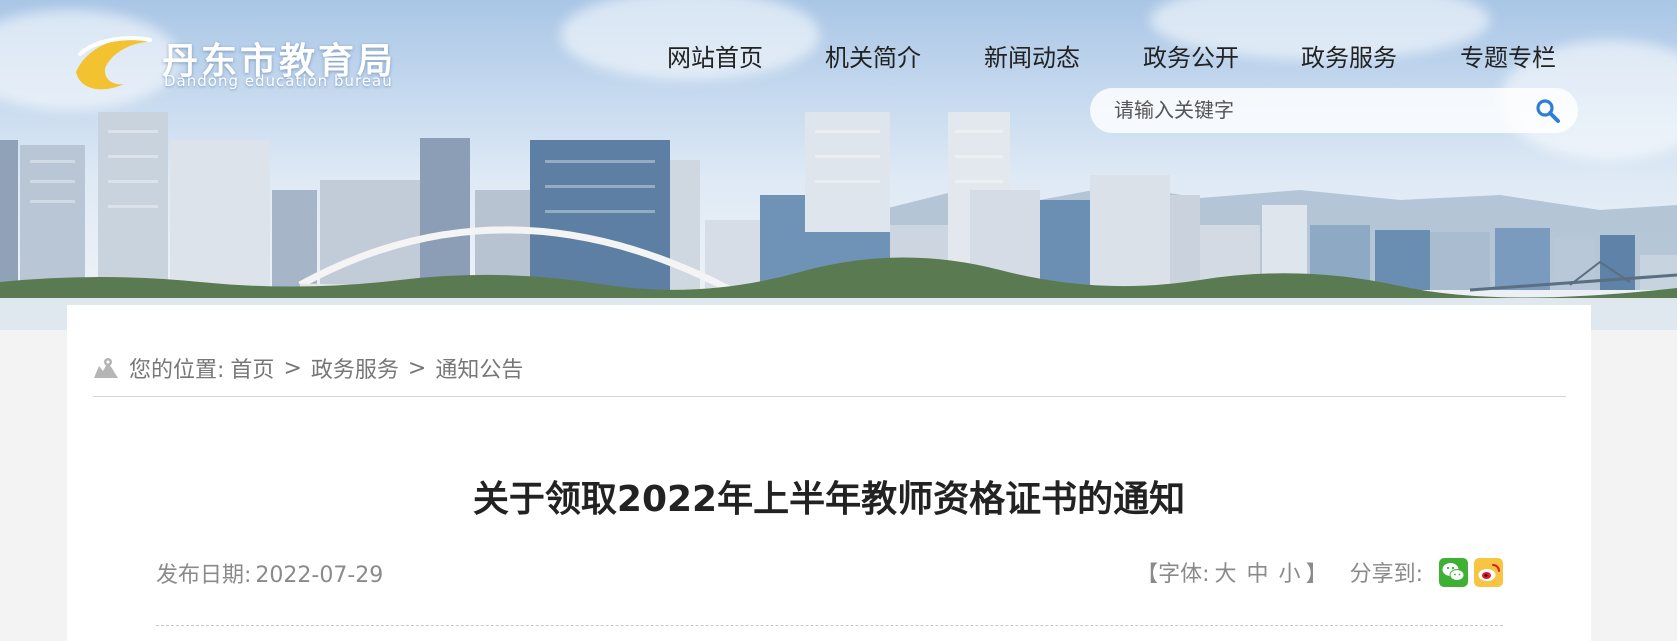 The height and width of the screenshot is (641, 1677). I want to click on article-title: 关于领取2022年上半年教师资格证书的通知, so click(829, 499).